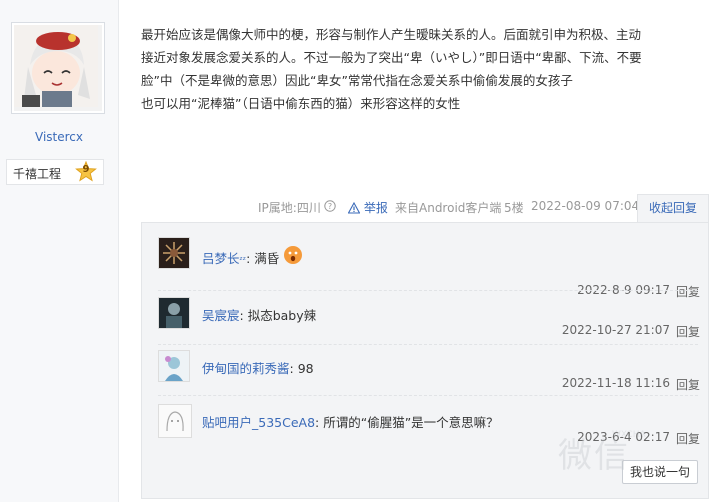 The image size is (717, 502). Describe the element at coordinates (282, 315) in the screenshot. I see `comment-content: 拟态baby辣` at that location.